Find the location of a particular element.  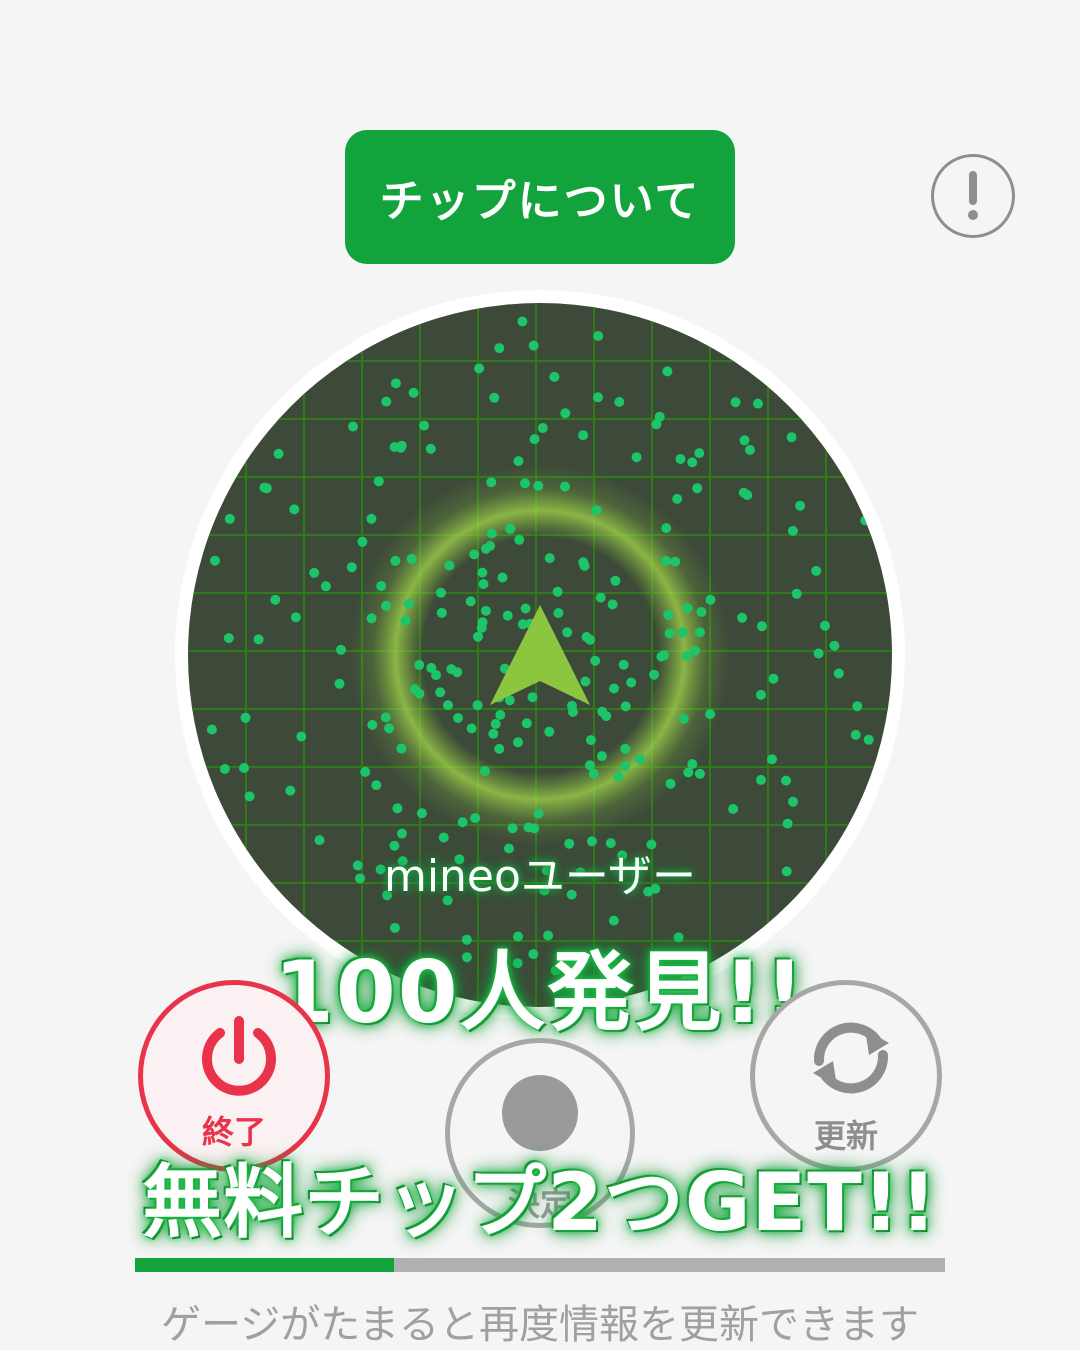

refresh-gauge-fill is located at coordinates (265, 1265).